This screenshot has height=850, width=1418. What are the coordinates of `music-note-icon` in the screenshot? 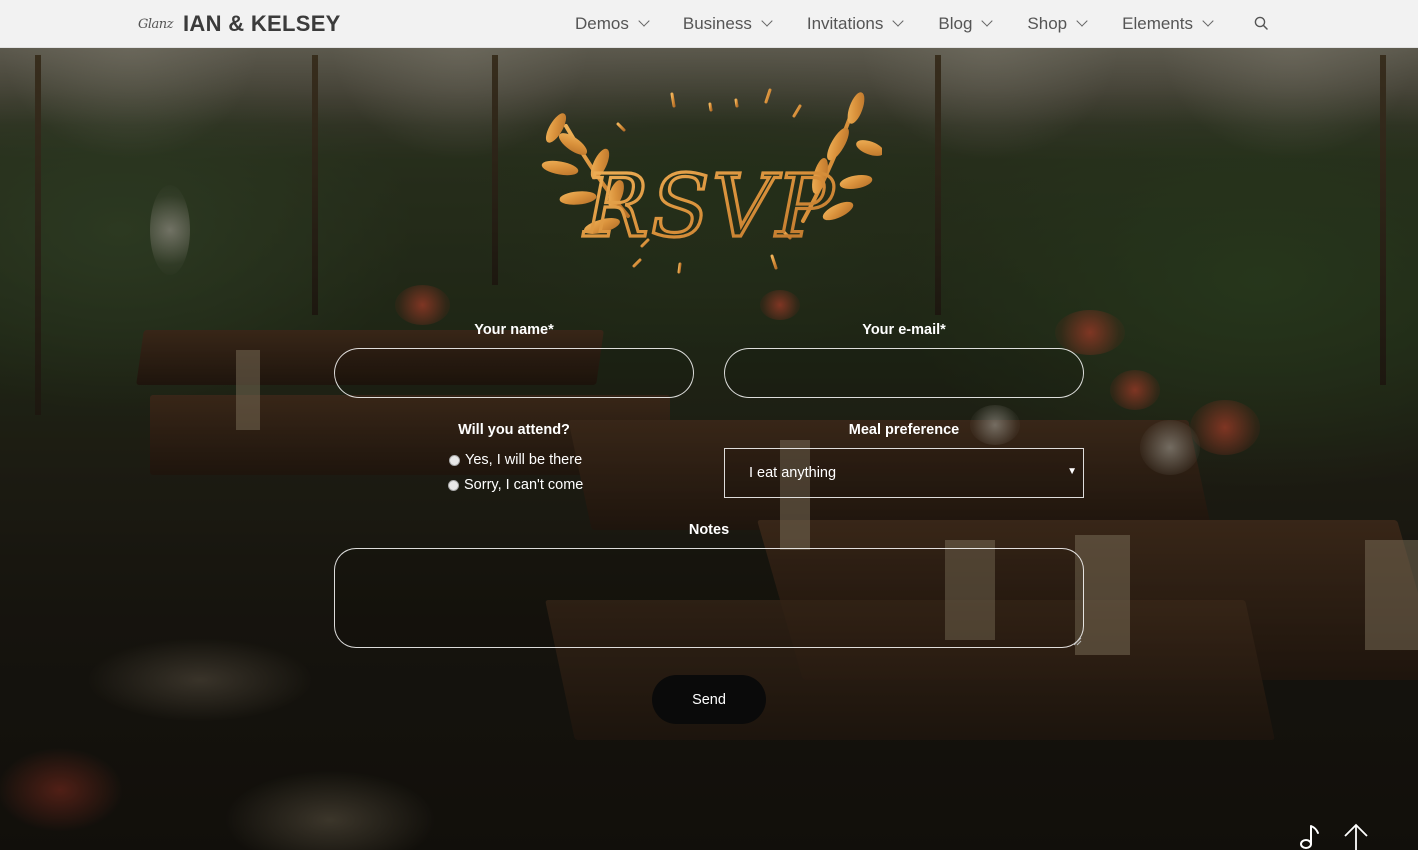 It's located at (1309, 836).